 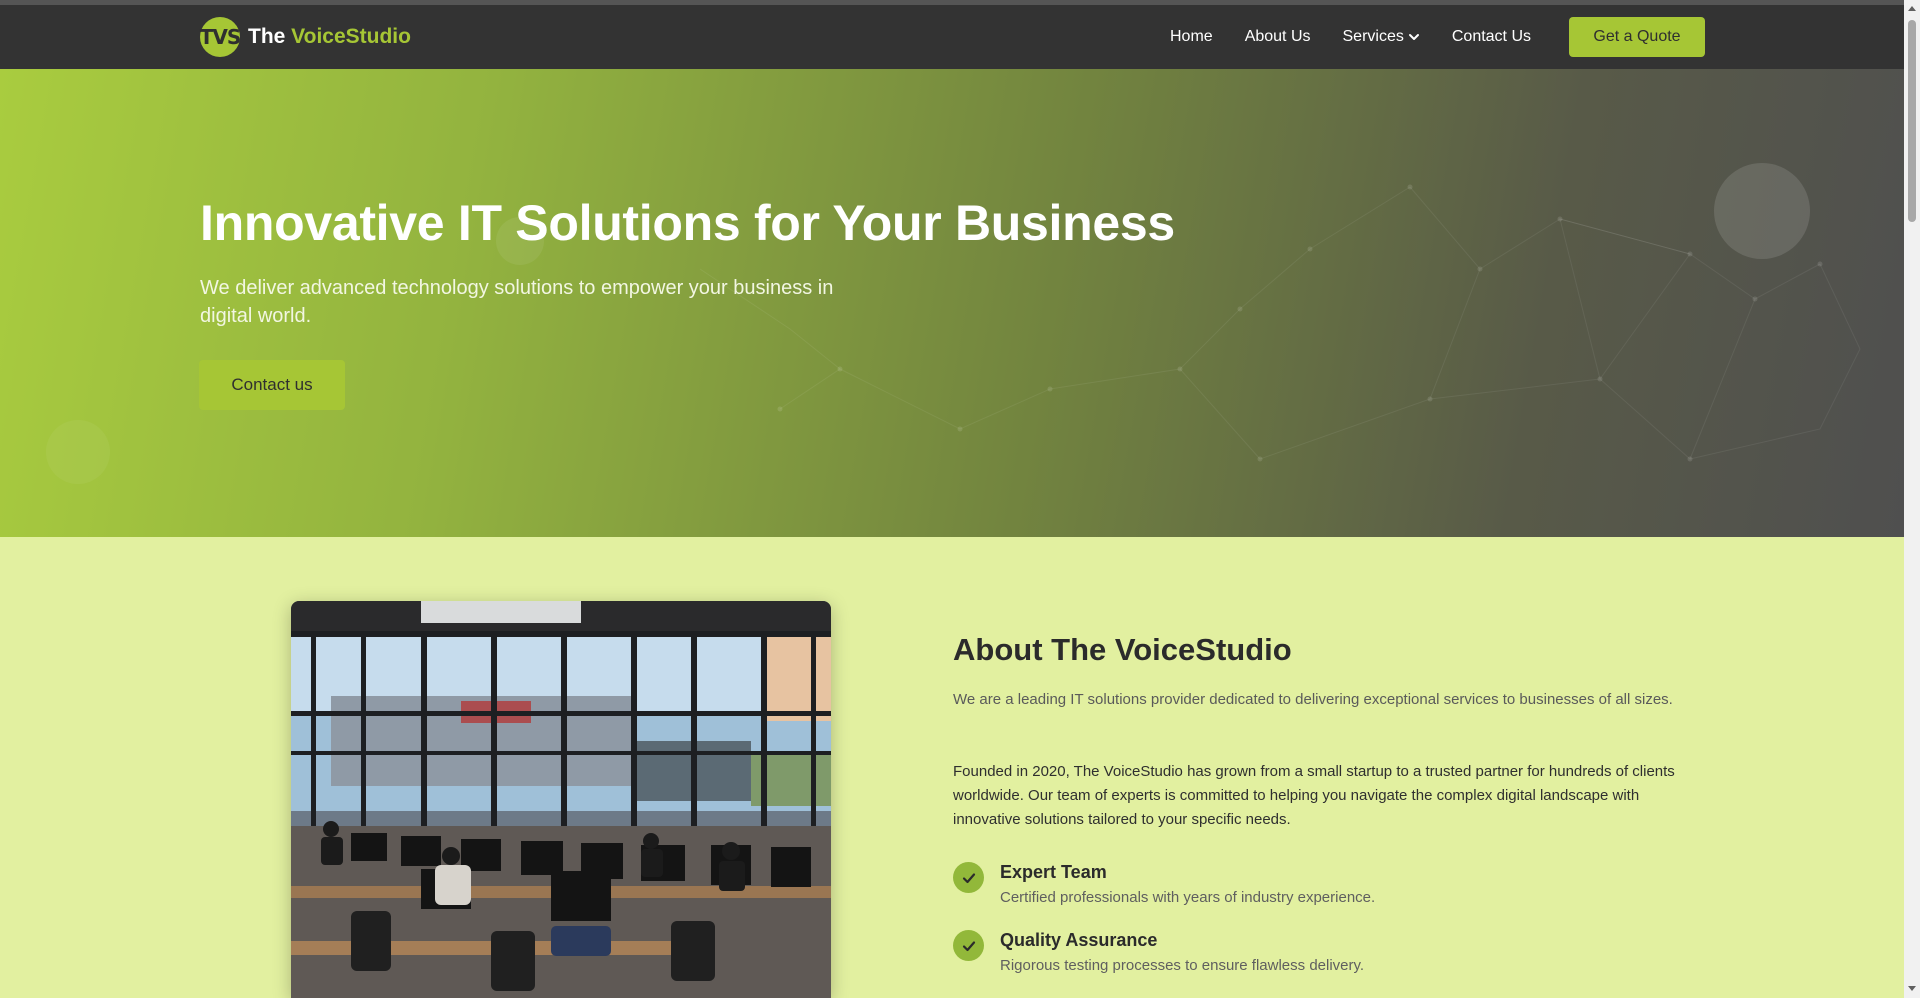 I want to click on office-photo-illustration, so click(x=561, y=799).